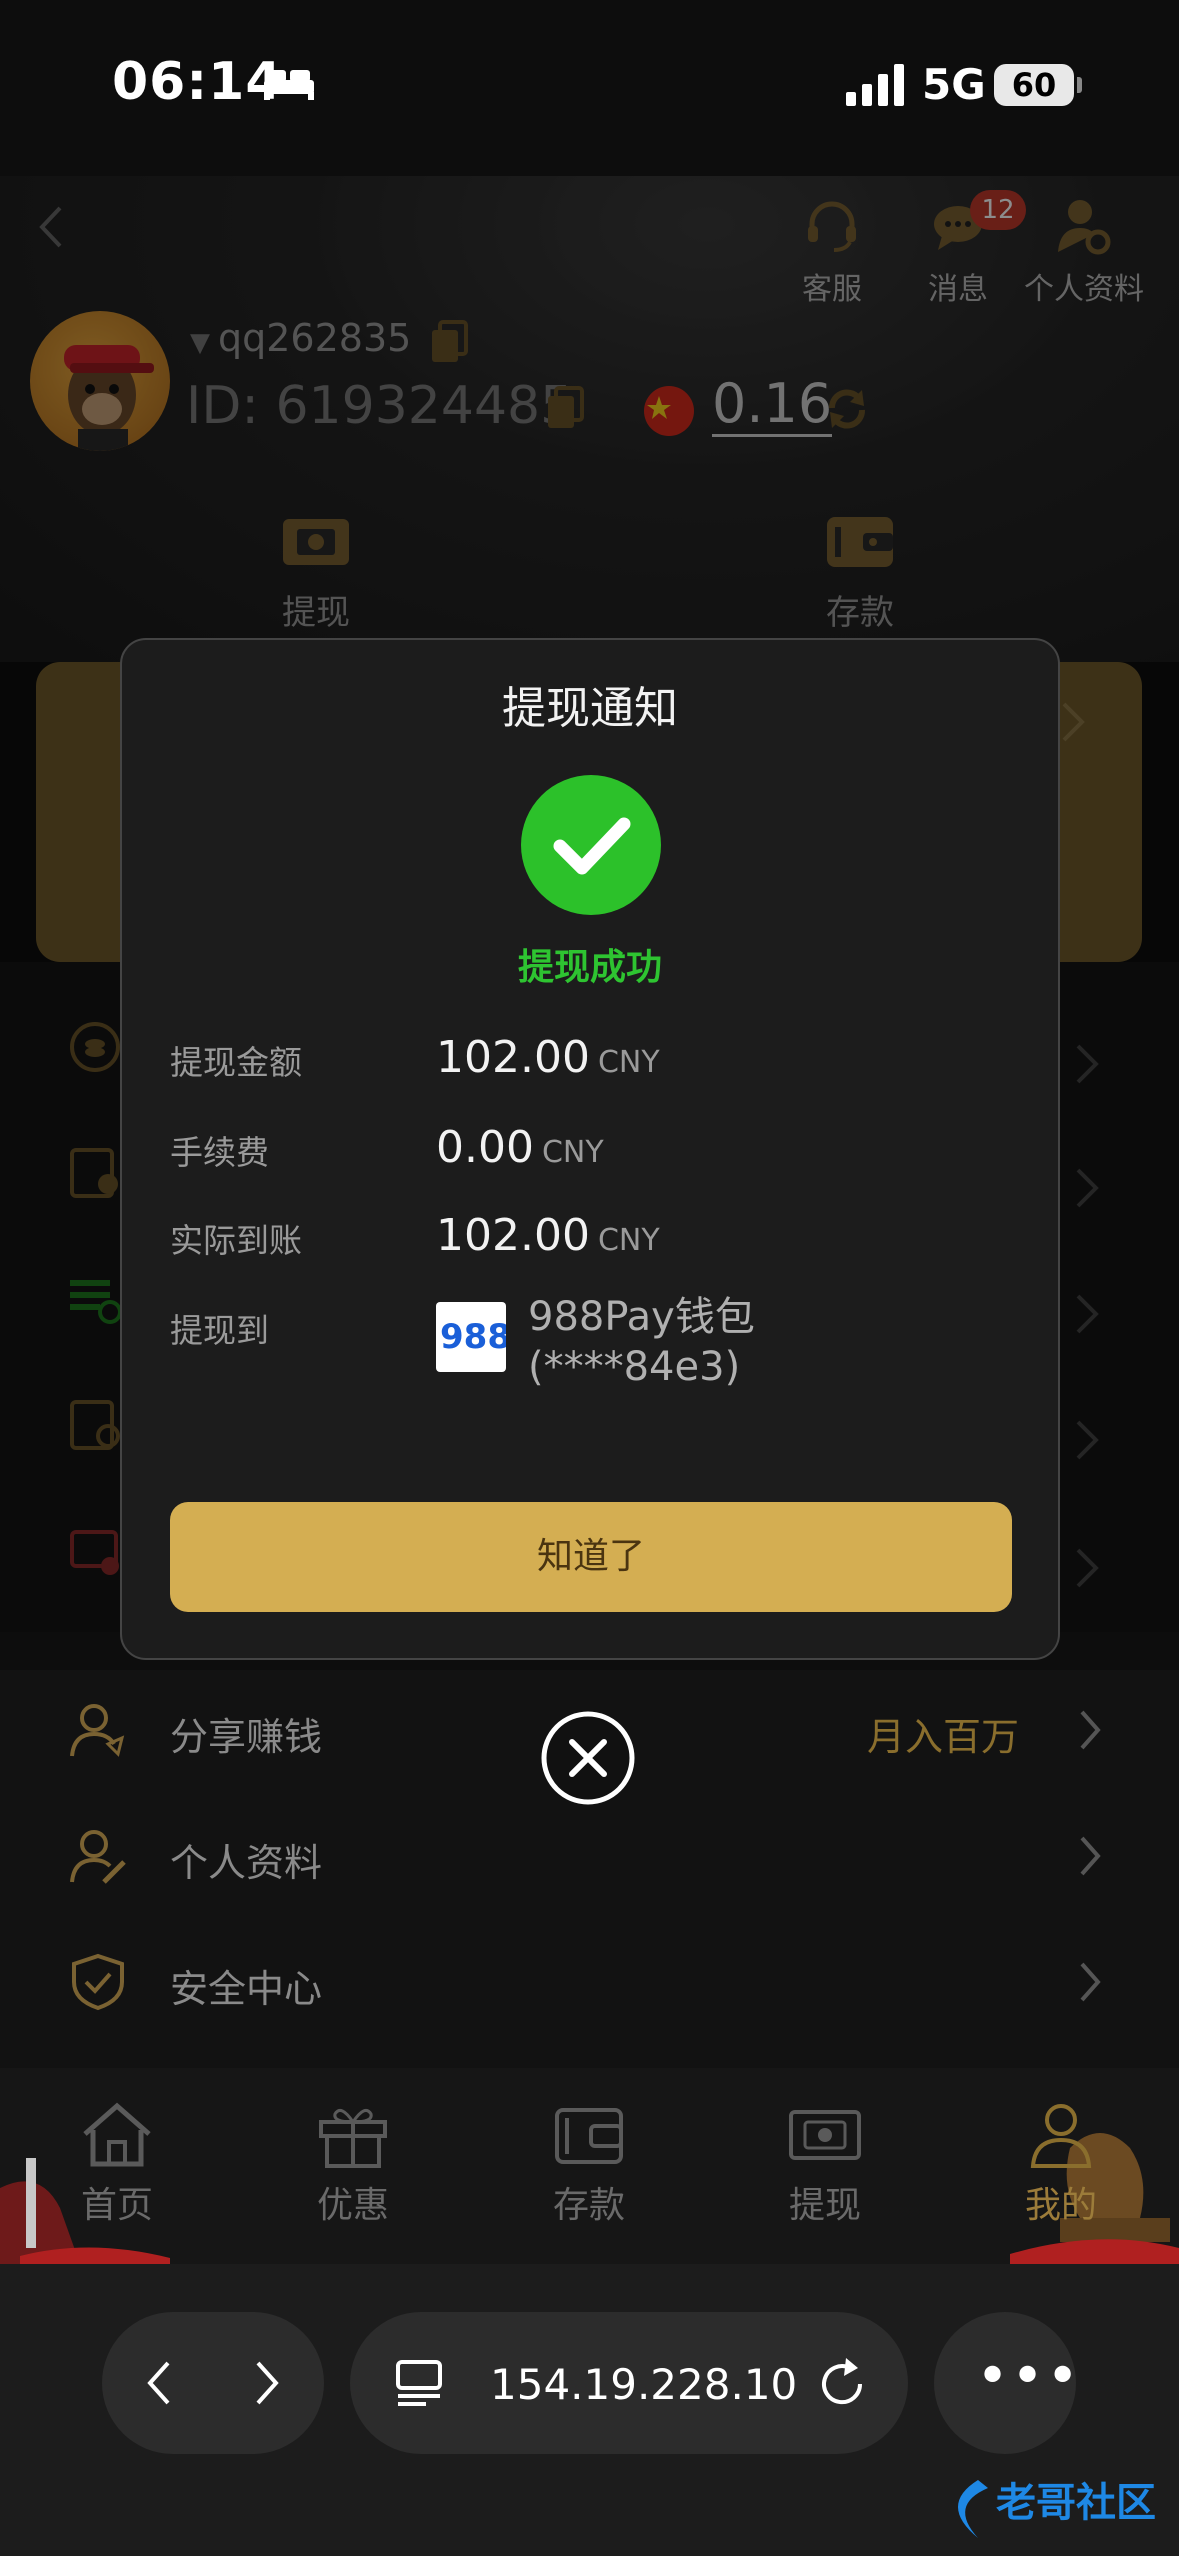 This screenshot has width=1179, height=2556. I want to click on withdraw-icon, so click(825, 2135).